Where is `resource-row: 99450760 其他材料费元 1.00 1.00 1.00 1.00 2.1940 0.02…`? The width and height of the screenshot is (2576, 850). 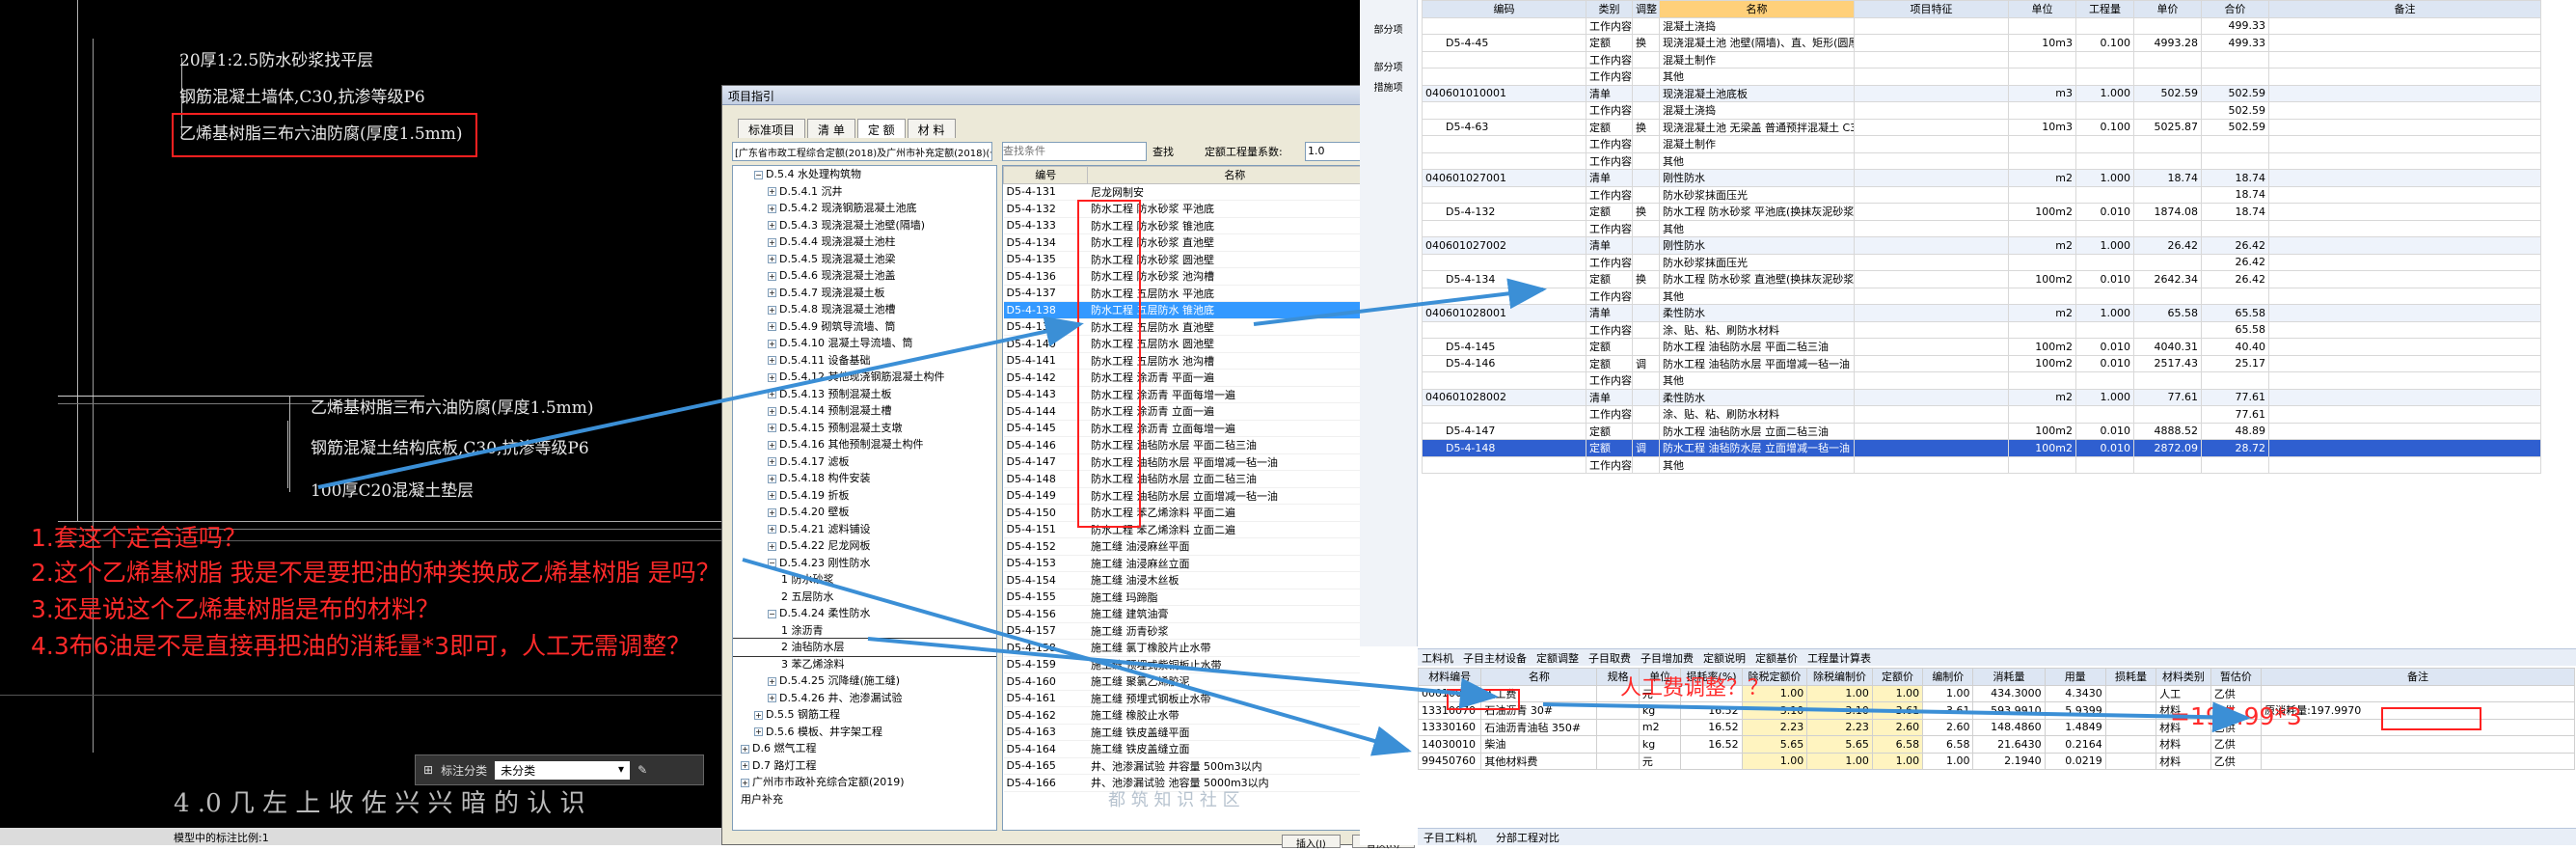 resource-row: 99450760 其他材料费元 1.00 1.00 1.00 1.00 2.1940 0.02… is located at coordinates (1996, 761).